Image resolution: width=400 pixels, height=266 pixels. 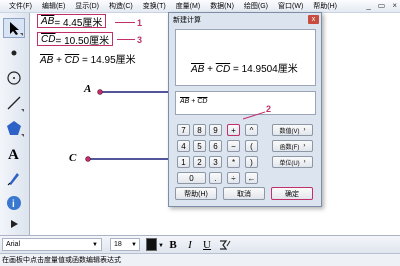 What do you see at coordinates (290, 6) in the screenshot?
I see `menu-window: 窗口(W)` at bounding box center [290, 6].